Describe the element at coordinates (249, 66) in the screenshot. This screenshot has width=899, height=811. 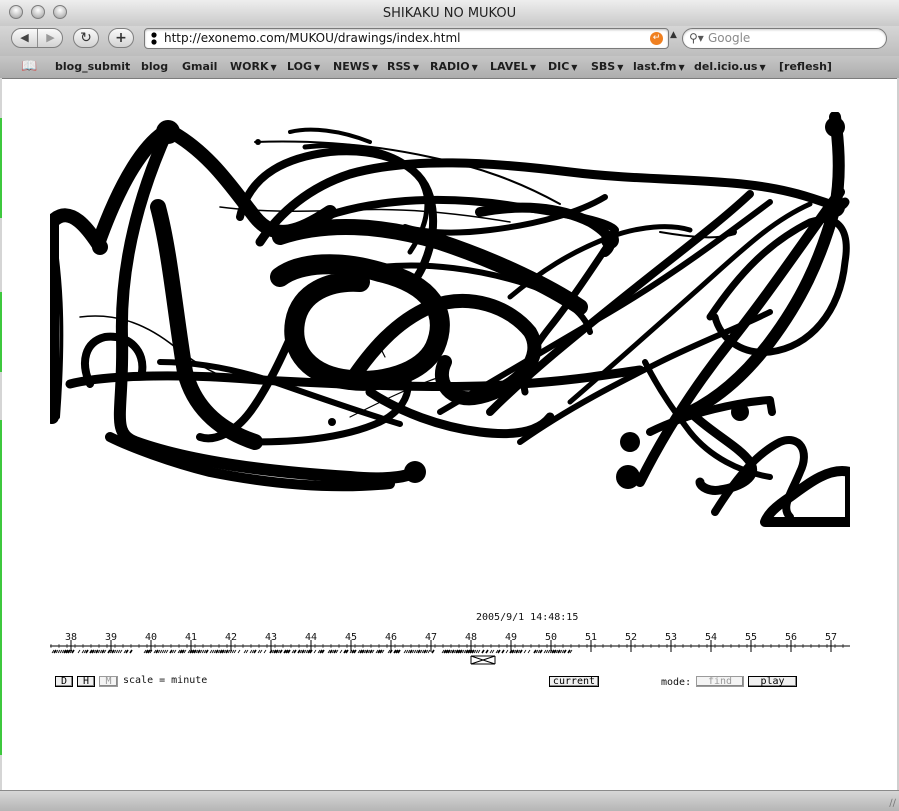
I see `bookmark-label: WORK` at that location.